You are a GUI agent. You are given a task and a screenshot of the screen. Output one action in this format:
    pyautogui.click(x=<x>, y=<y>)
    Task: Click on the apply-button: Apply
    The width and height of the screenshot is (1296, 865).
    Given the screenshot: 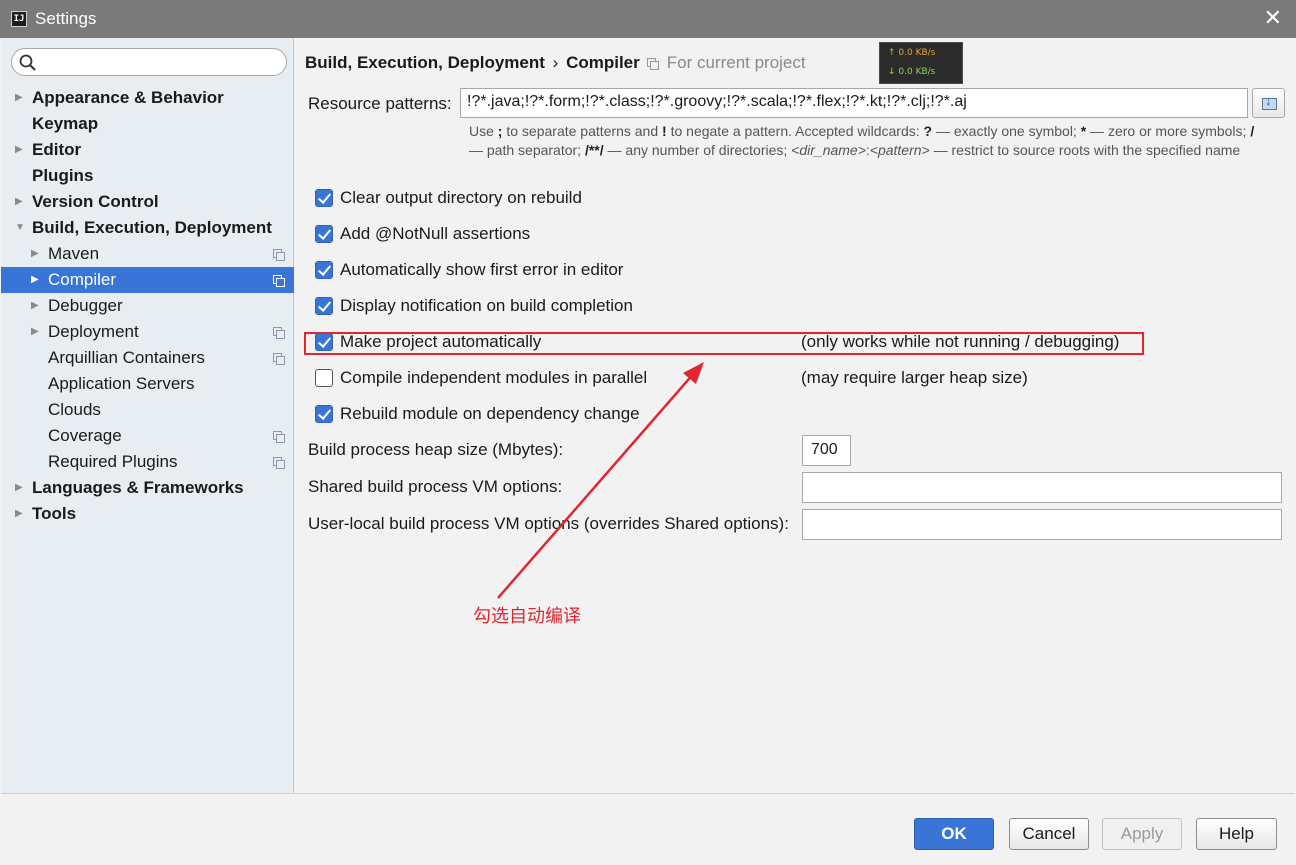 What is the action you would take?
    pyautogui.click(x=1142, y=834)
    